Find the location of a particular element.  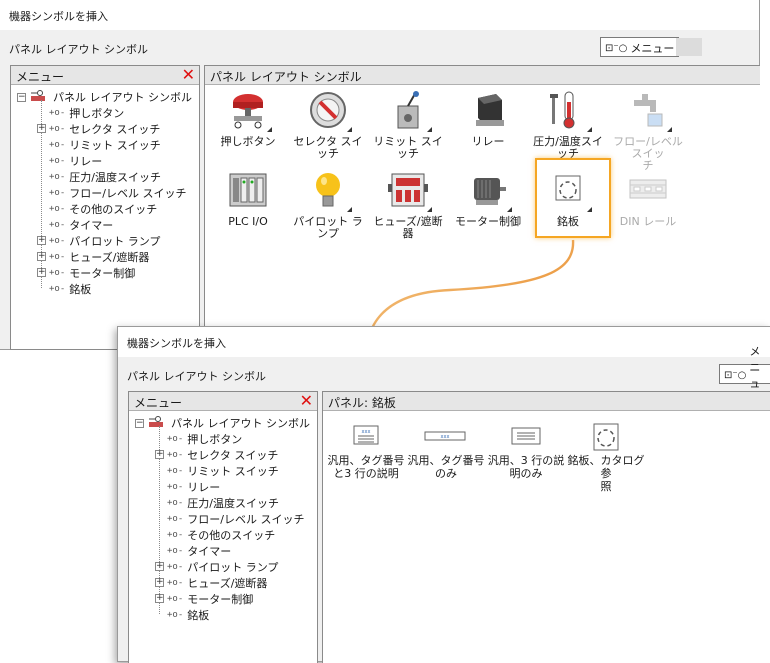

tree-item-2: +o- リレー is located at coordinates (193, 487).